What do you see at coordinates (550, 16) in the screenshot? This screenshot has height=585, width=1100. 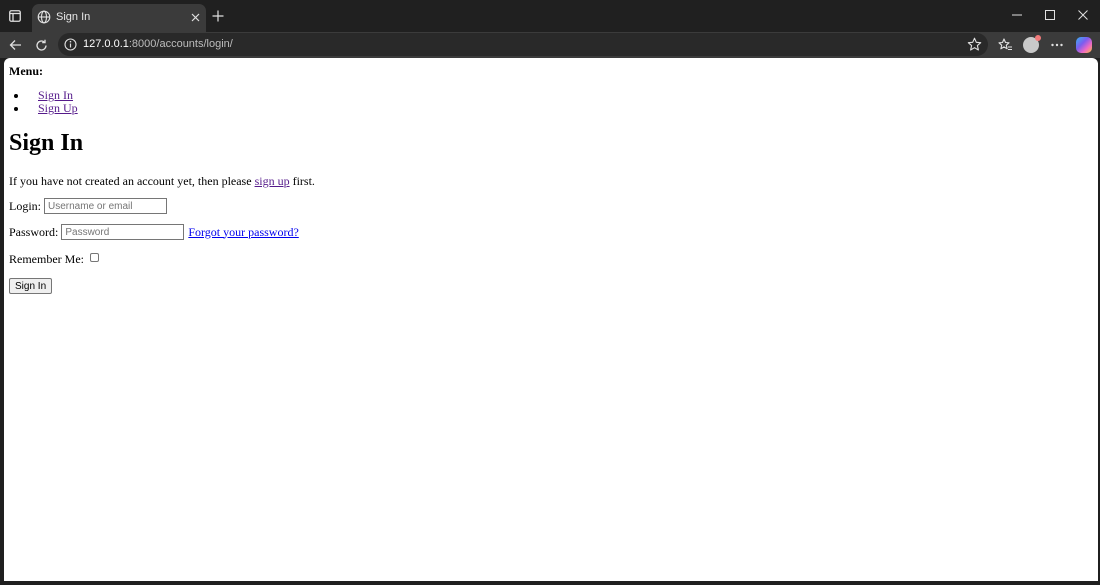 I see `tab-bar: Sign In` at bounding box center [550, 16].